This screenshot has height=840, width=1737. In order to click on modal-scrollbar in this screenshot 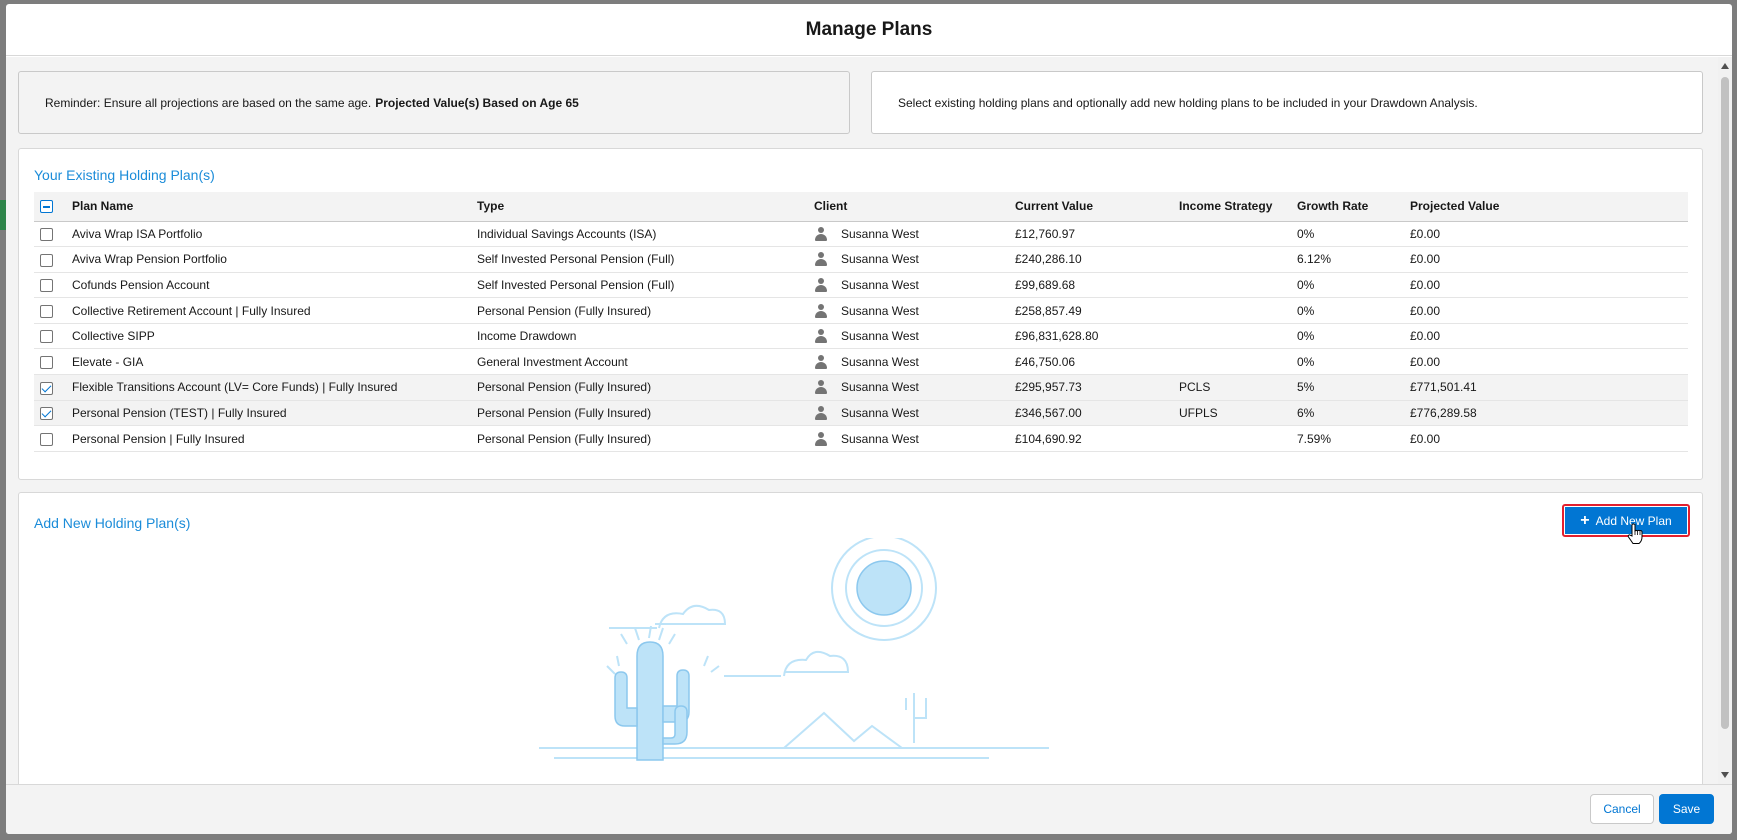, I will do `click(1725, 420)`.